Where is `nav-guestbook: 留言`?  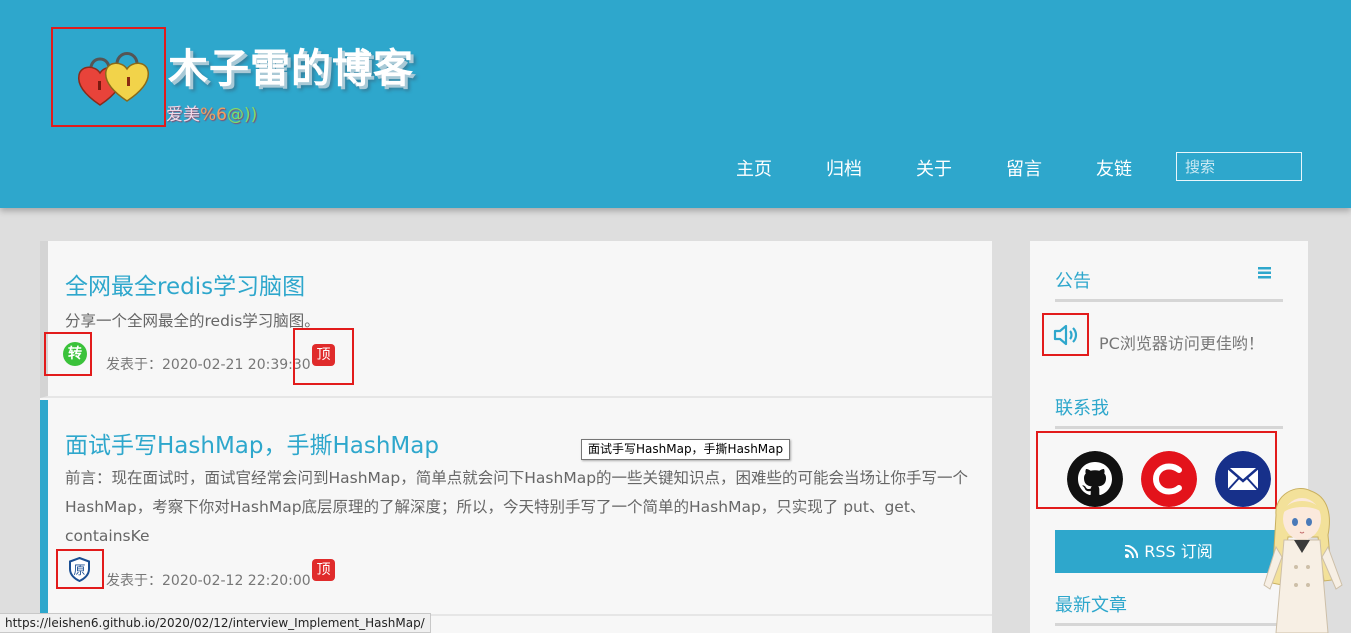 nav-guestbook: 留言 is located at coordinates (1024, 168).